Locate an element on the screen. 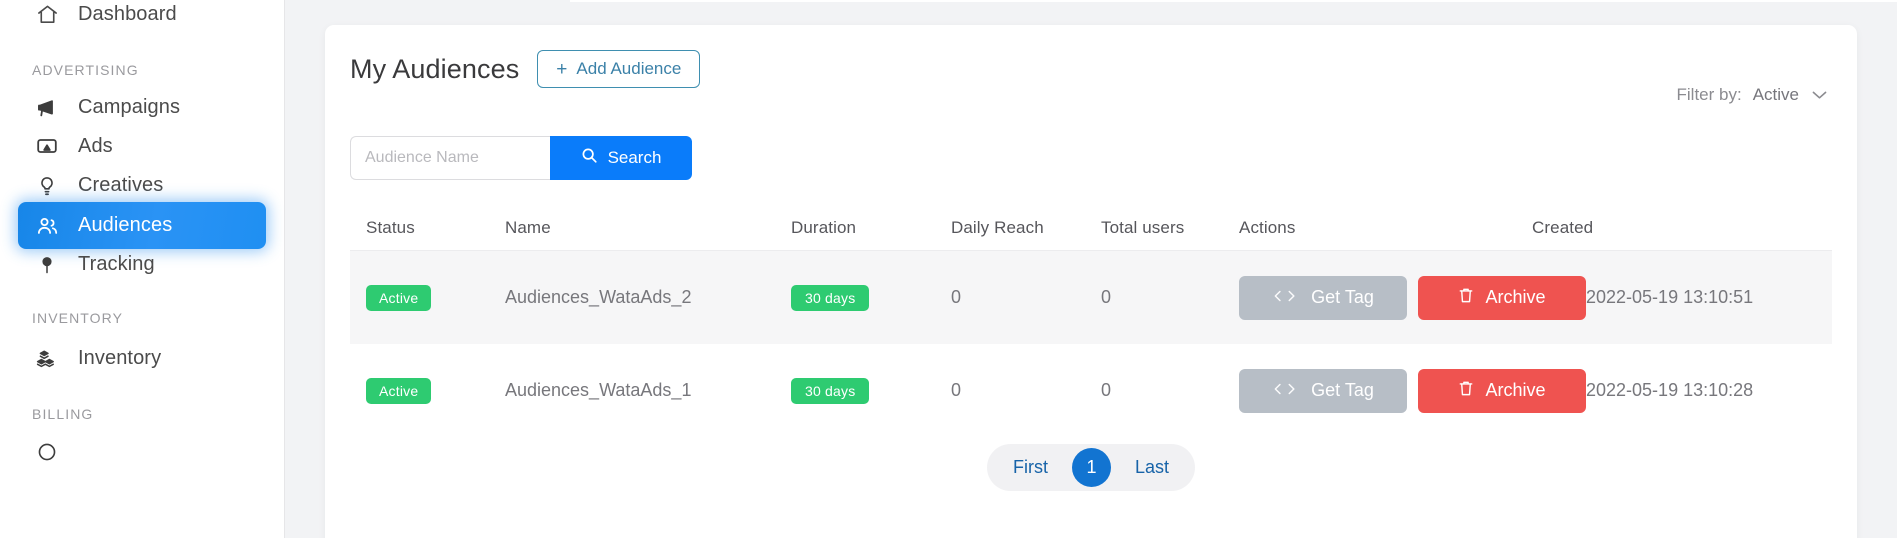  column-header-created: Created is located at coordinates (1563, 227).